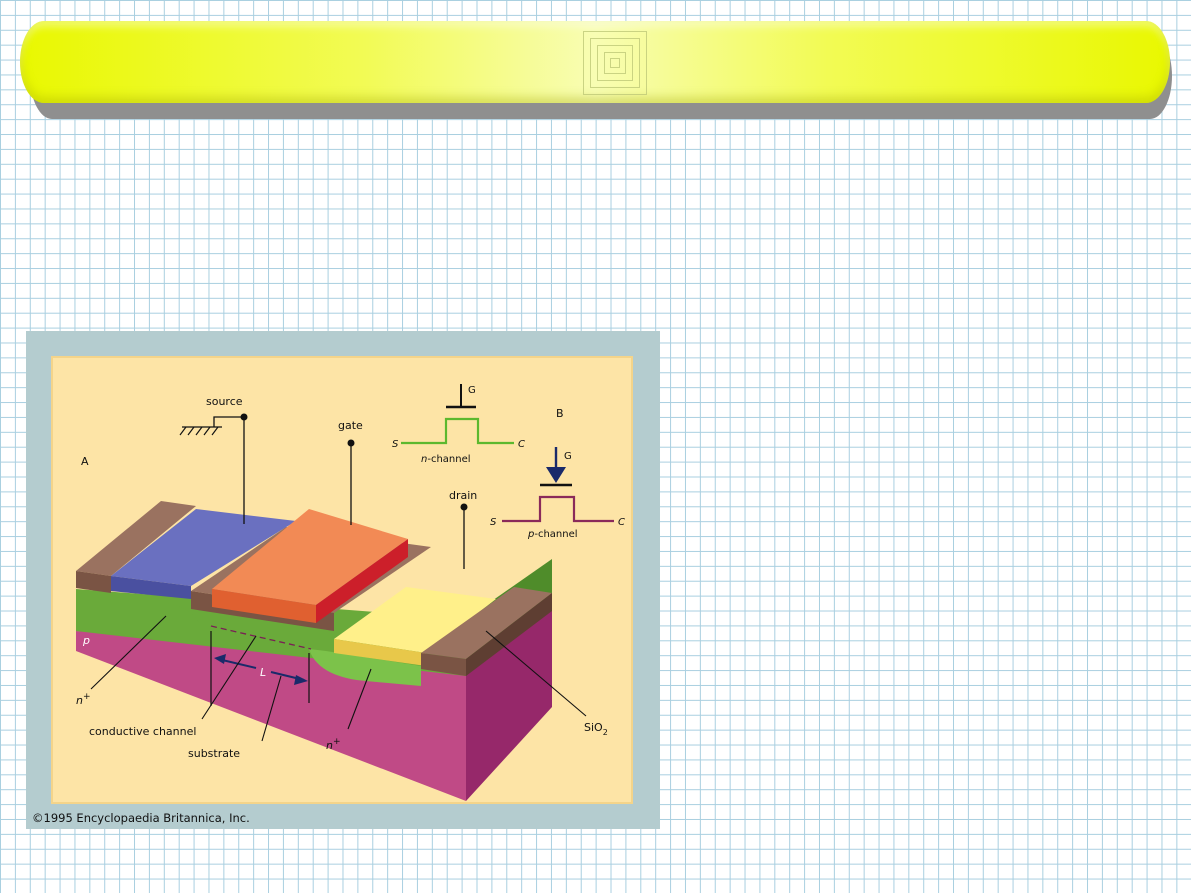  What do you see at coordinates (463, 495) in the screenshot?
I see `drain-label: drain` at bounding box center [463, 495].